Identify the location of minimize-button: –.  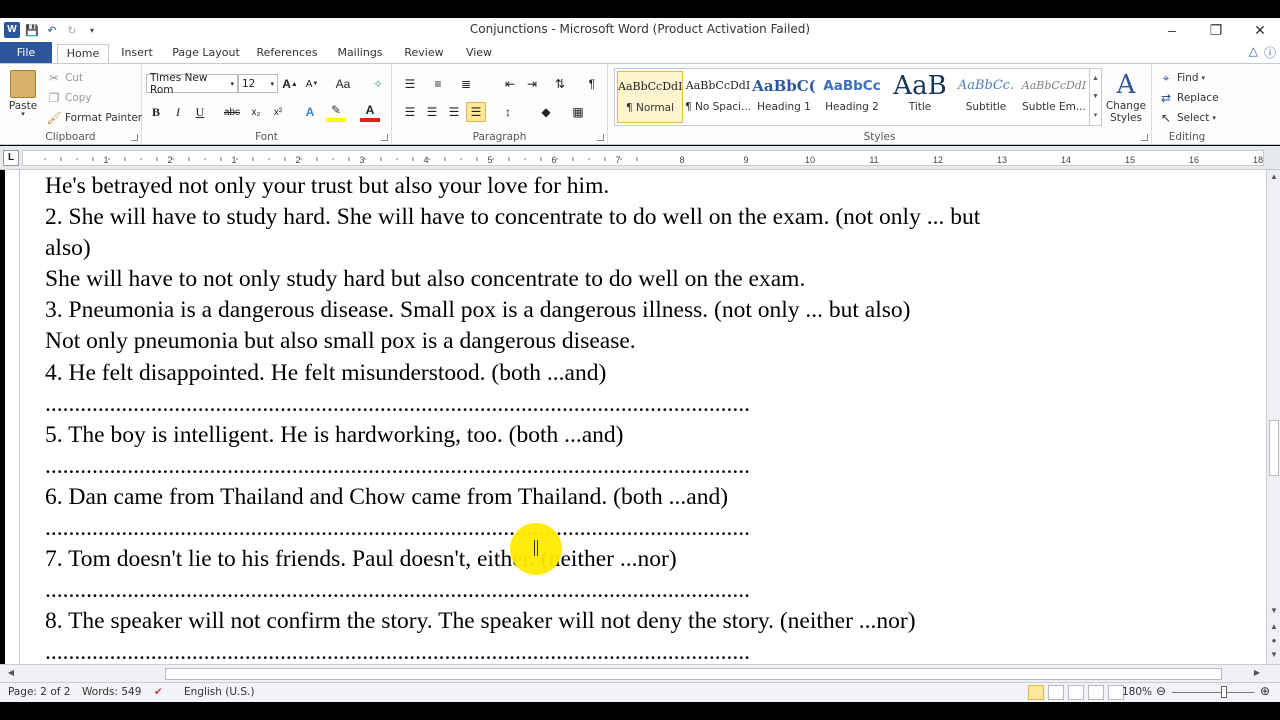
(1172, 30).